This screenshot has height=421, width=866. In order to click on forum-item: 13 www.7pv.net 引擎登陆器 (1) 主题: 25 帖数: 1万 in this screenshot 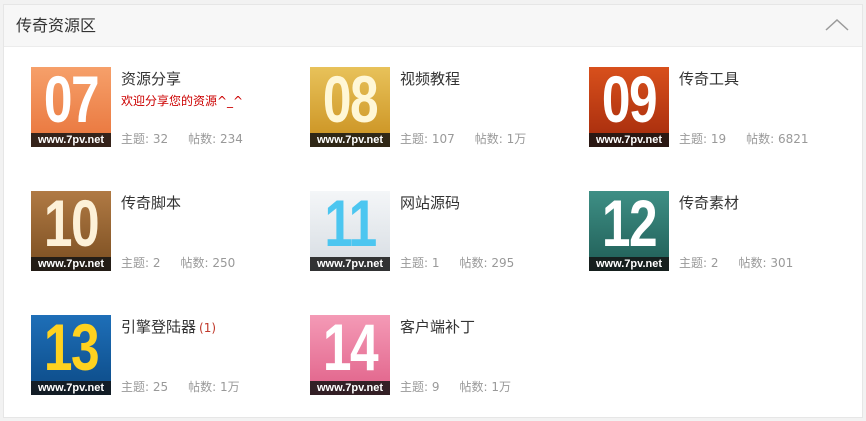, I will do `click(161, 356)`.